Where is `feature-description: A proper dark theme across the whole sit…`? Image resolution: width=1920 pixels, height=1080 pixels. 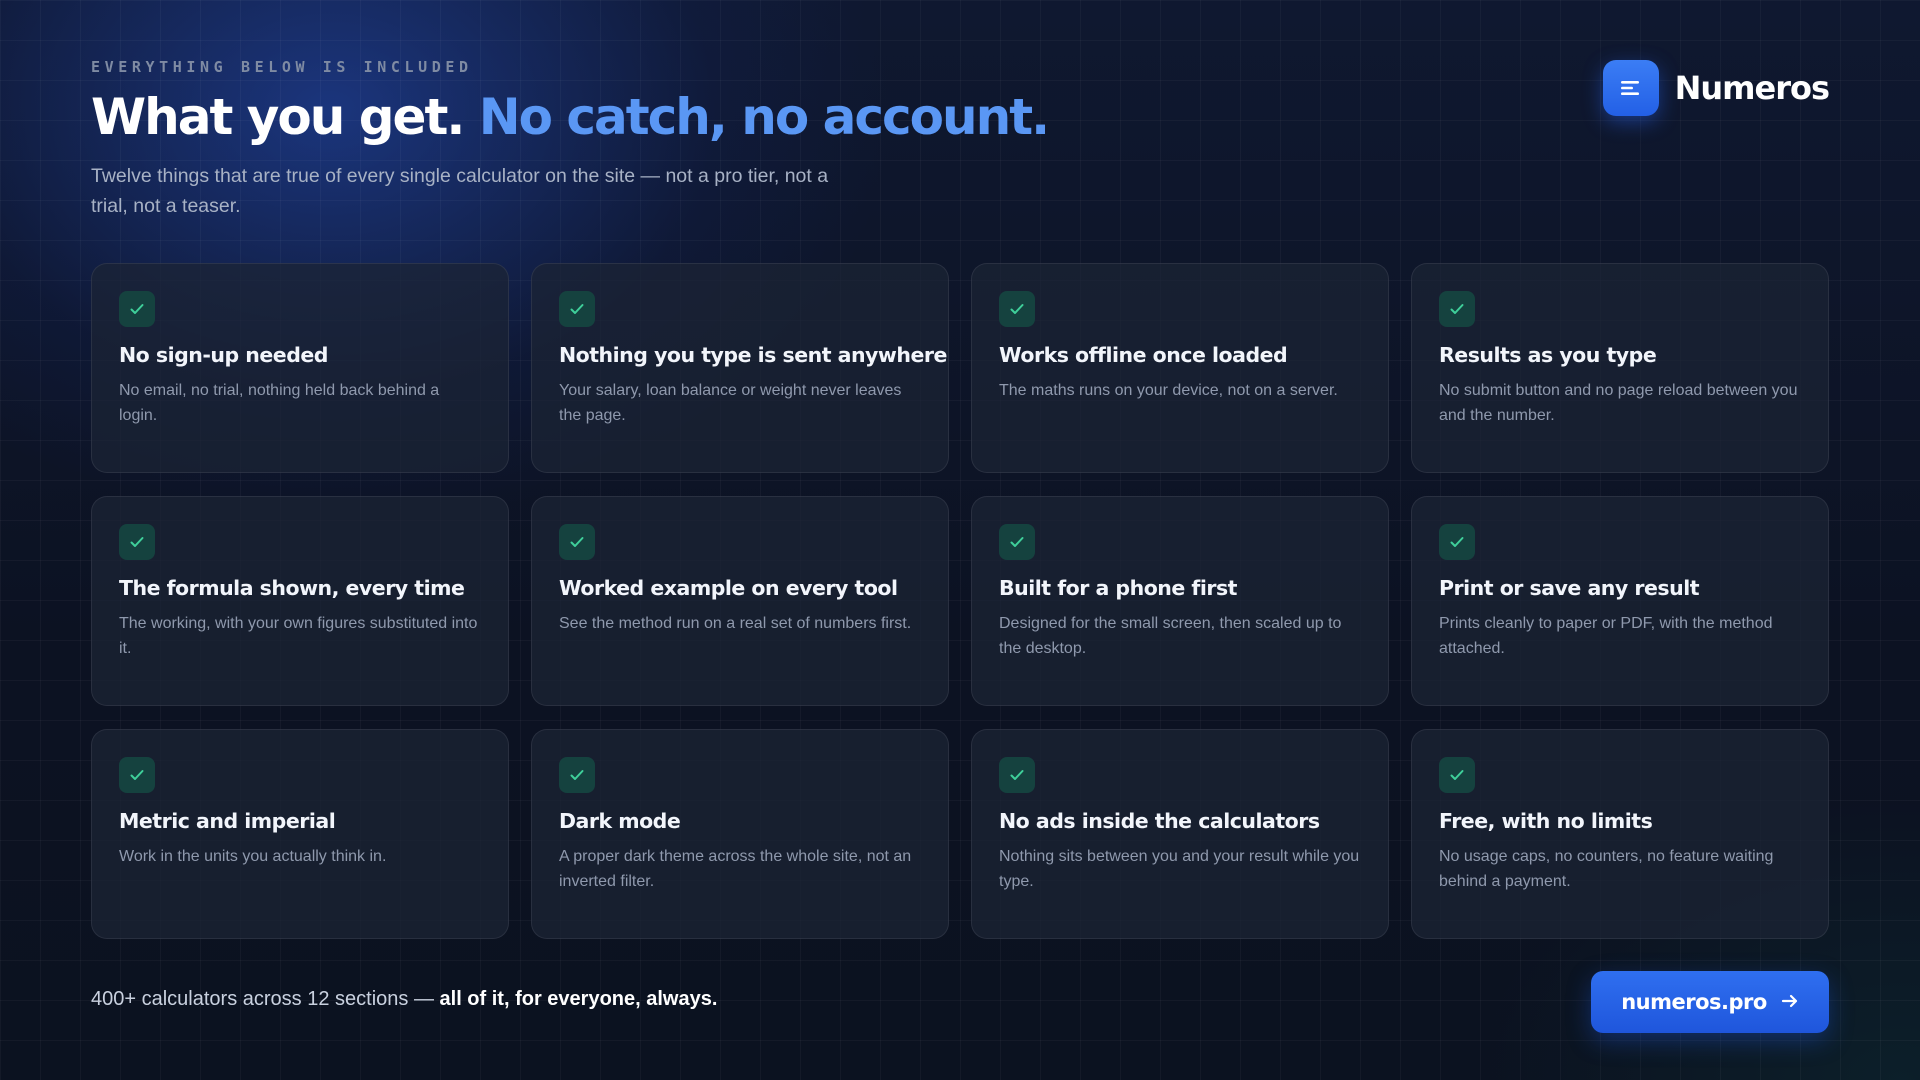 feature-description: A proper dark theme across the whole sit… is located at coordinates (735, 869).